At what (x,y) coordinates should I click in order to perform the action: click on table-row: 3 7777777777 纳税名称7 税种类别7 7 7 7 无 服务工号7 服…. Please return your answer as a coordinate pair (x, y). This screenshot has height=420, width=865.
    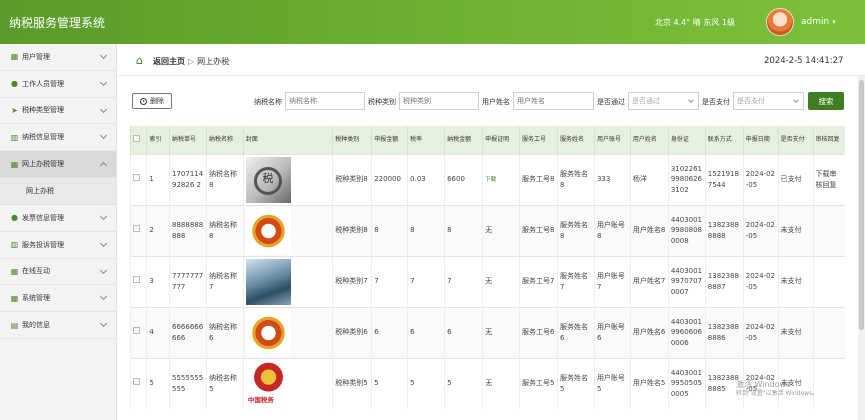
    Looking at the image, I should click on (487, 281).